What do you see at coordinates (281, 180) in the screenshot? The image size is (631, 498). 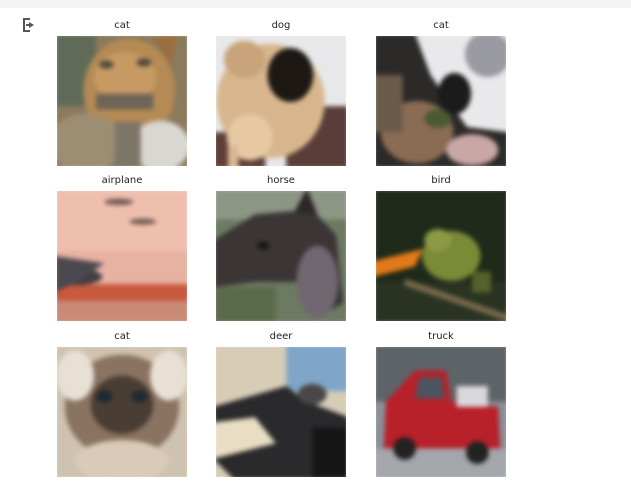 I see `image-label: horse` at bounding box center [281, 180].